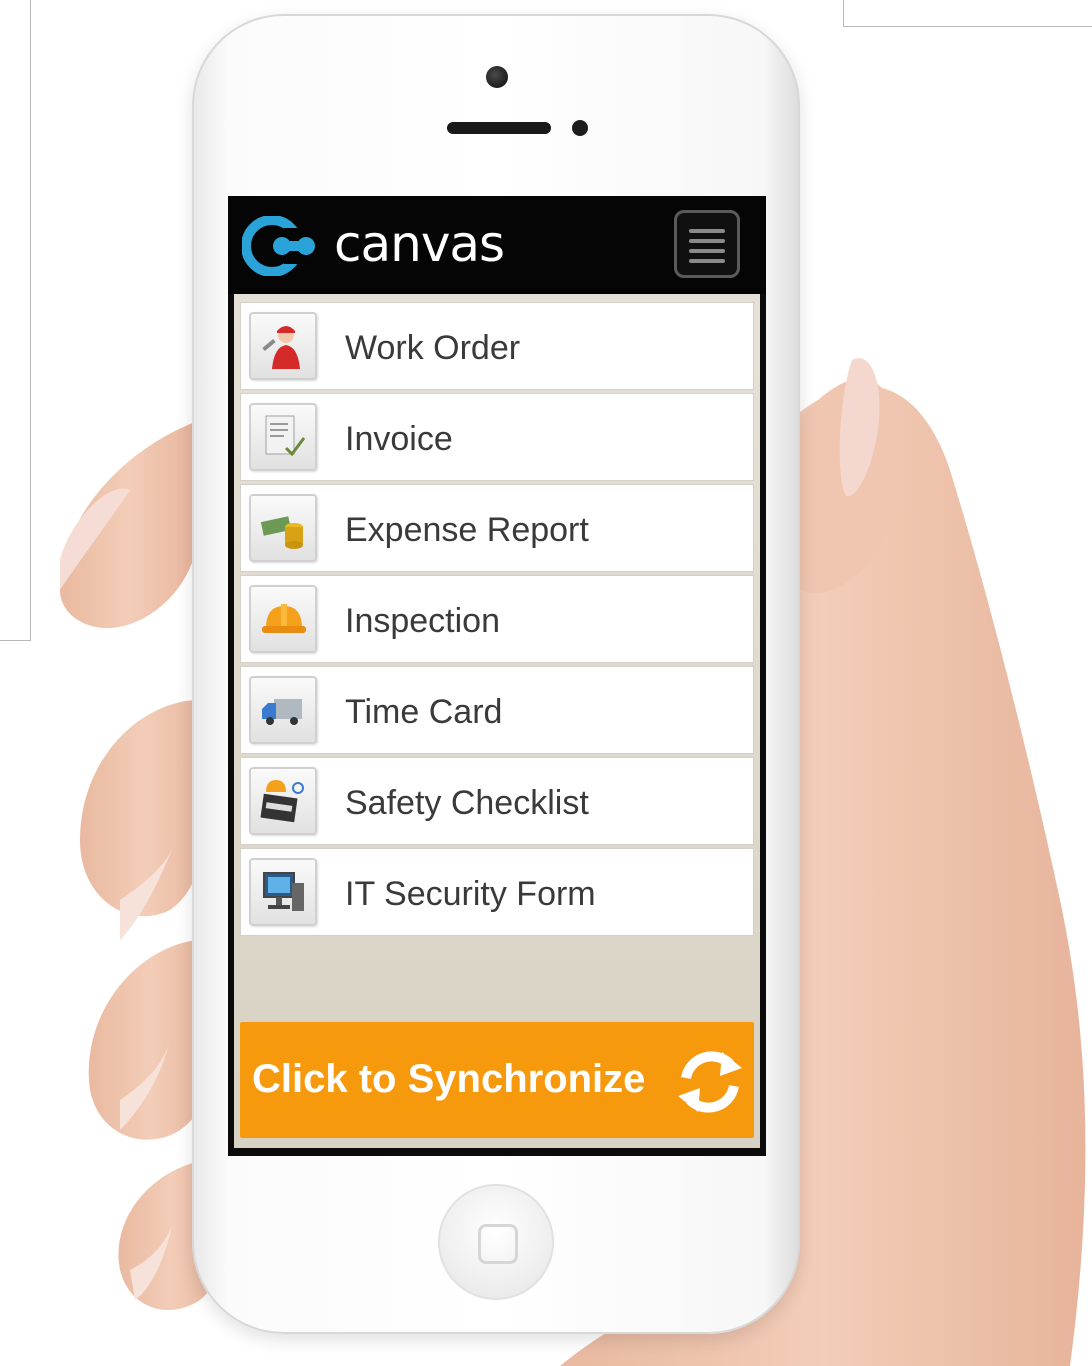 This screenshot has height=1366, width=1092. What do you see at coordinates (707, 244) in the screenshot?
I see `hamburger-menu-button` at bounding box center [707, 244].